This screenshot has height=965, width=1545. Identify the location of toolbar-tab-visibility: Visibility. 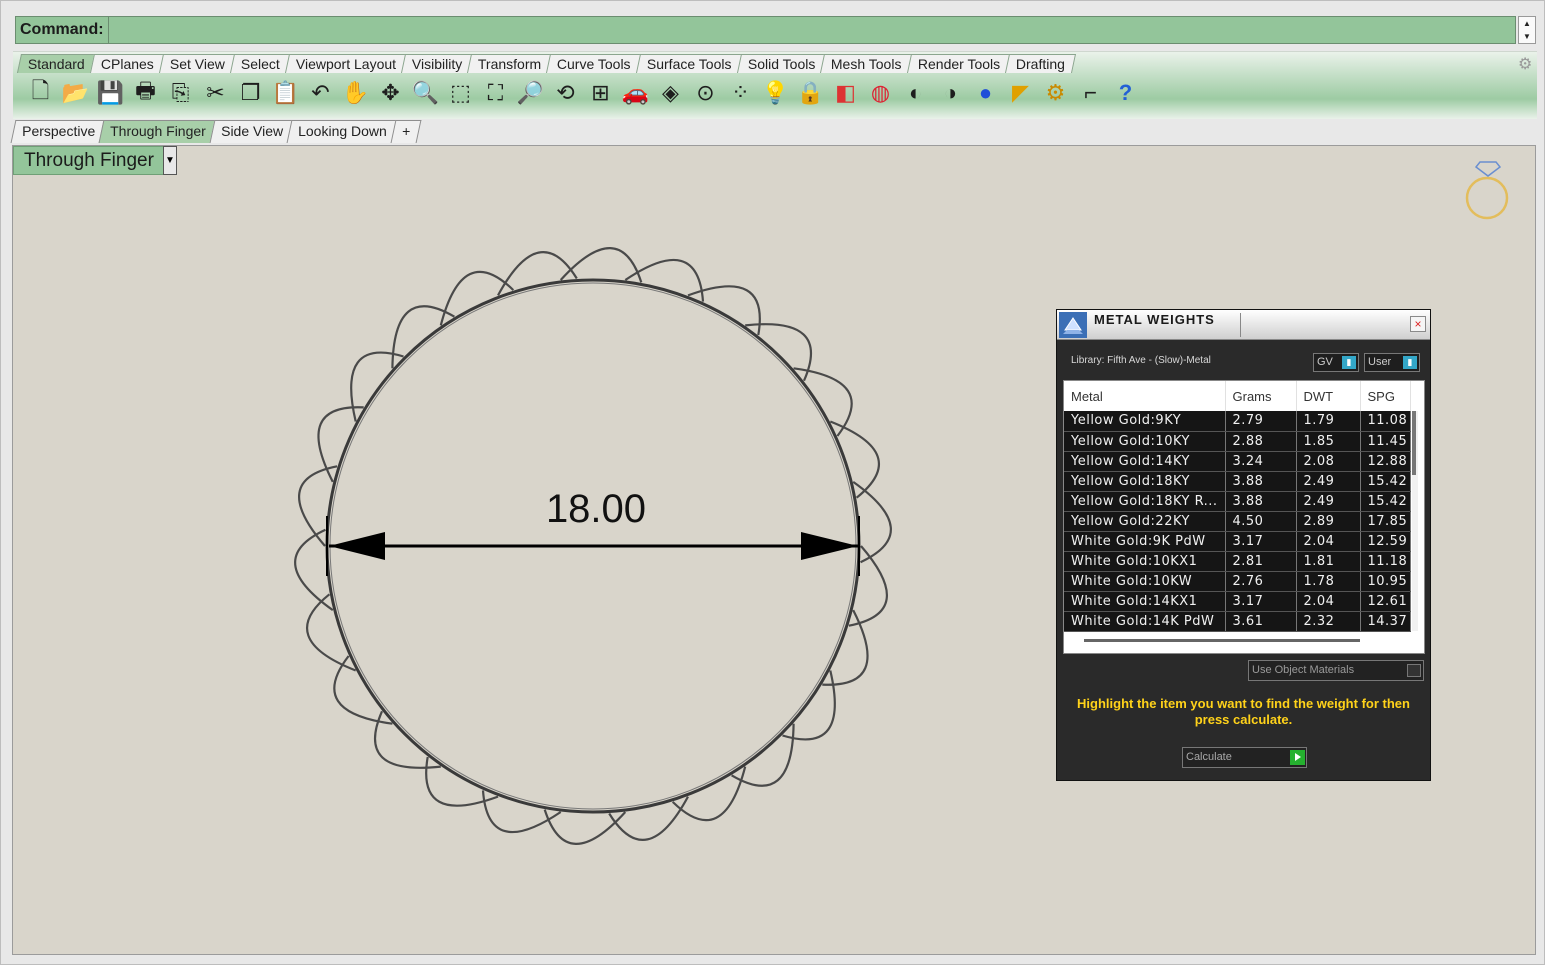
(437, 63).